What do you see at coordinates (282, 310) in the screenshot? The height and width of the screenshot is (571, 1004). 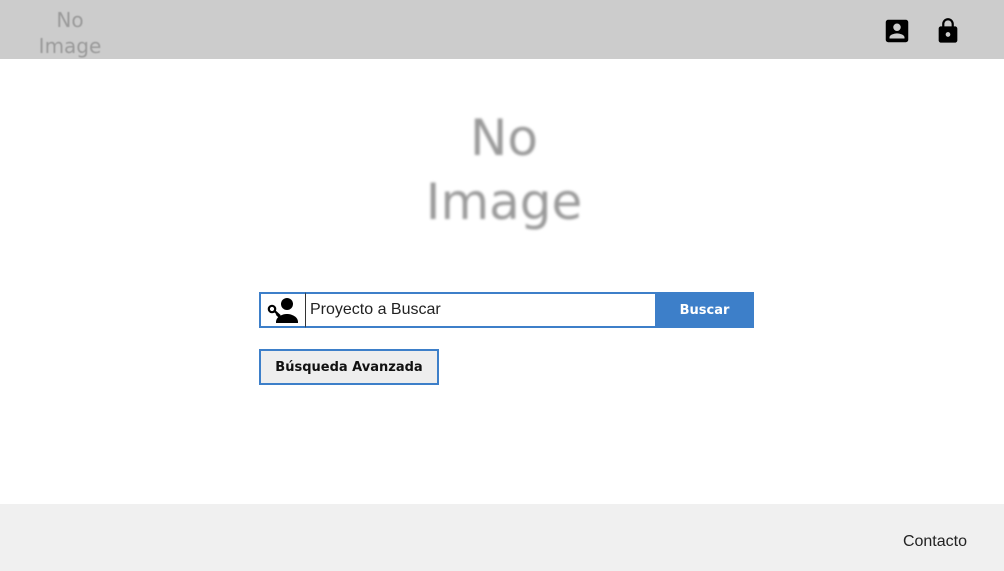 I see `person-key-icon` at bounding box center [282, 310].